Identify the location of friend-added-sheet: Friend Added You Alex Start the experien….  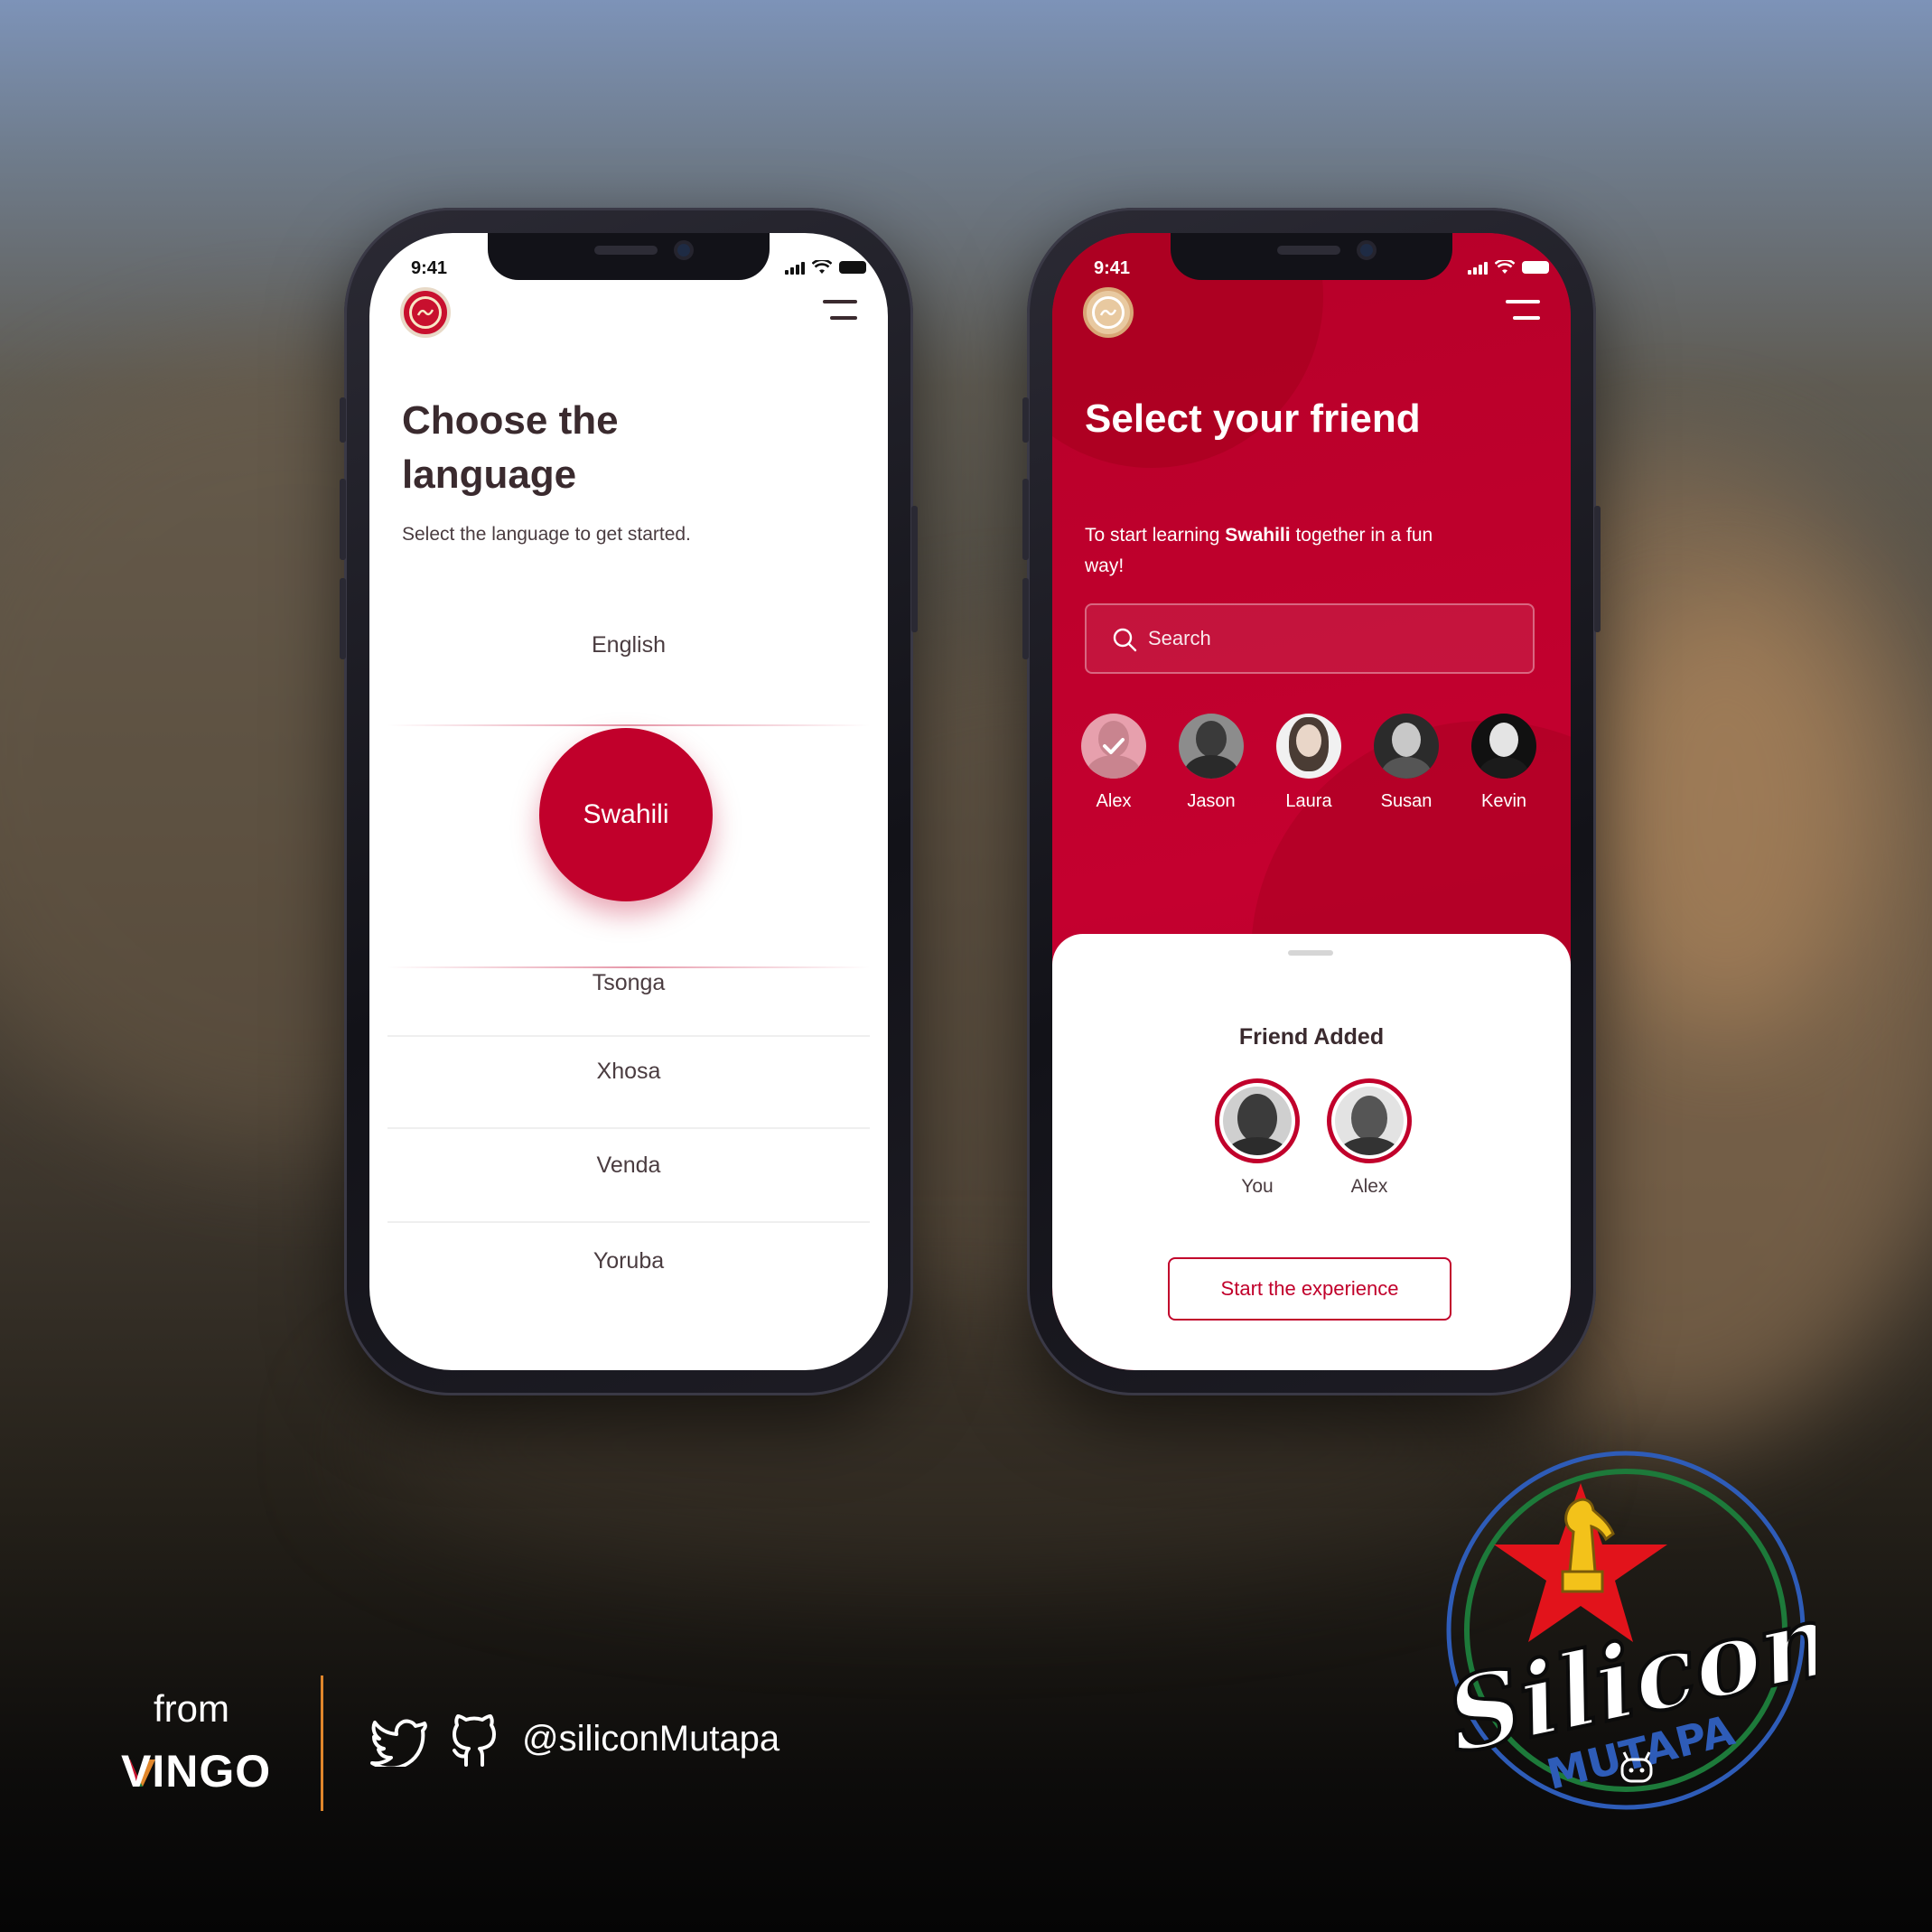
(1312, 1152).